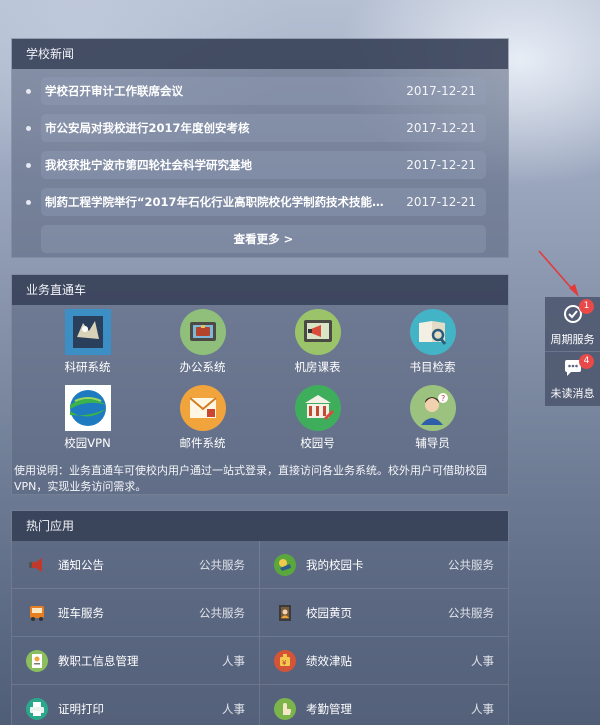 This screenshot has height=725, width=600. I want to click on hot-app-performance: ¥ 绩效津贴 人事, so click(384, 661).